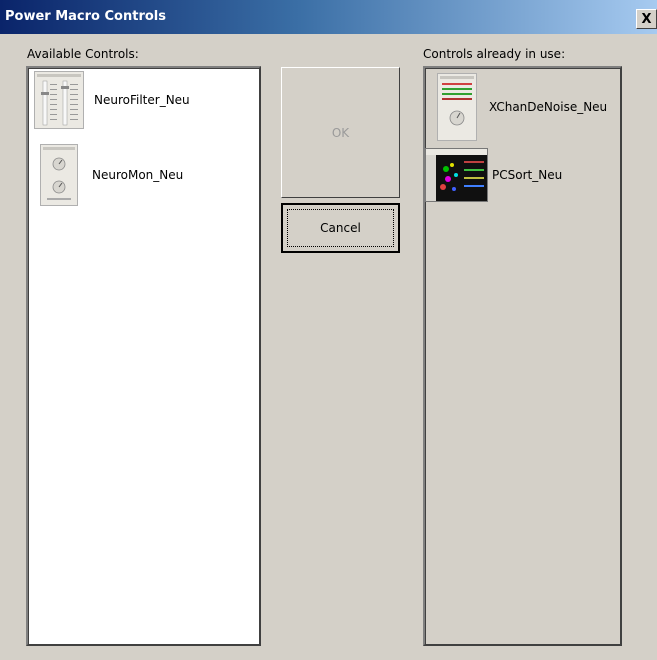 The height and width of the screenshot is (660, 657). I want to click on list-item-neurofilter: NeuroFilter_Neu, so click(112, 100).